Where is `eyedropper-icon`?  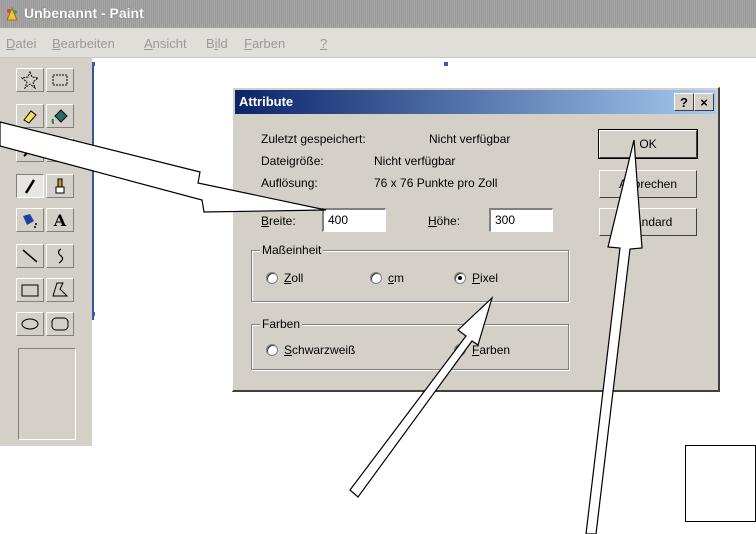 eyedropper-icon is located at coordinates (30, 150).